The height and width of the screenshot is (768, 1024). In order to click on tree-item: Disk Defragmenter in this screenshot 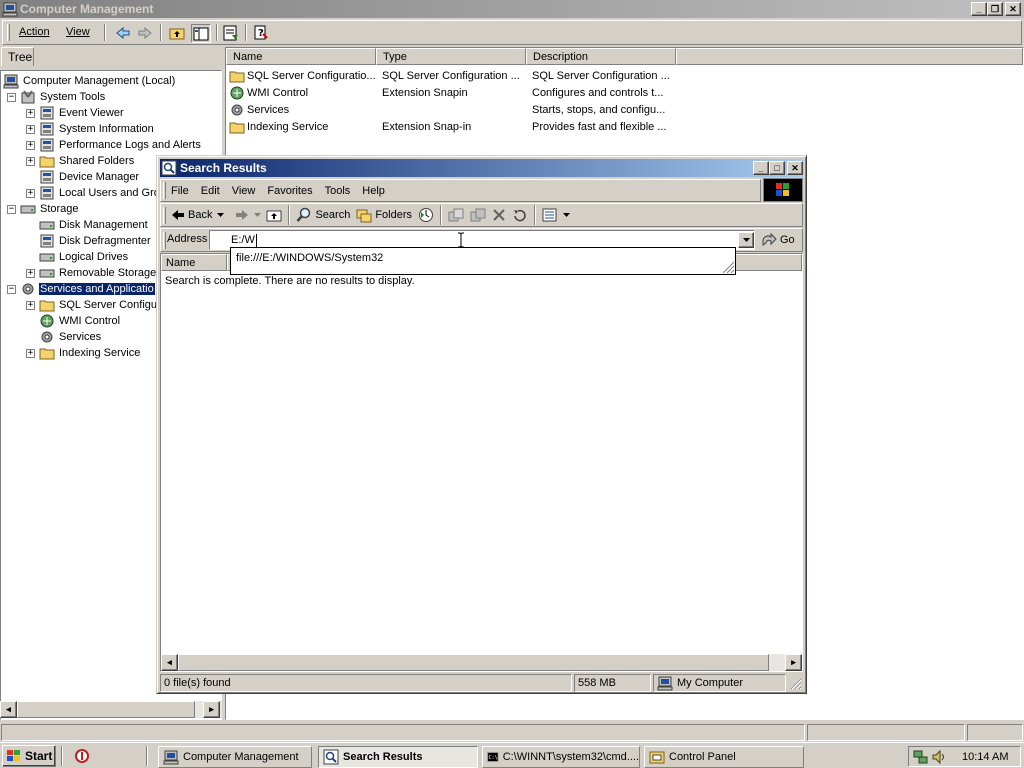, I will do `click(89, 241)`.